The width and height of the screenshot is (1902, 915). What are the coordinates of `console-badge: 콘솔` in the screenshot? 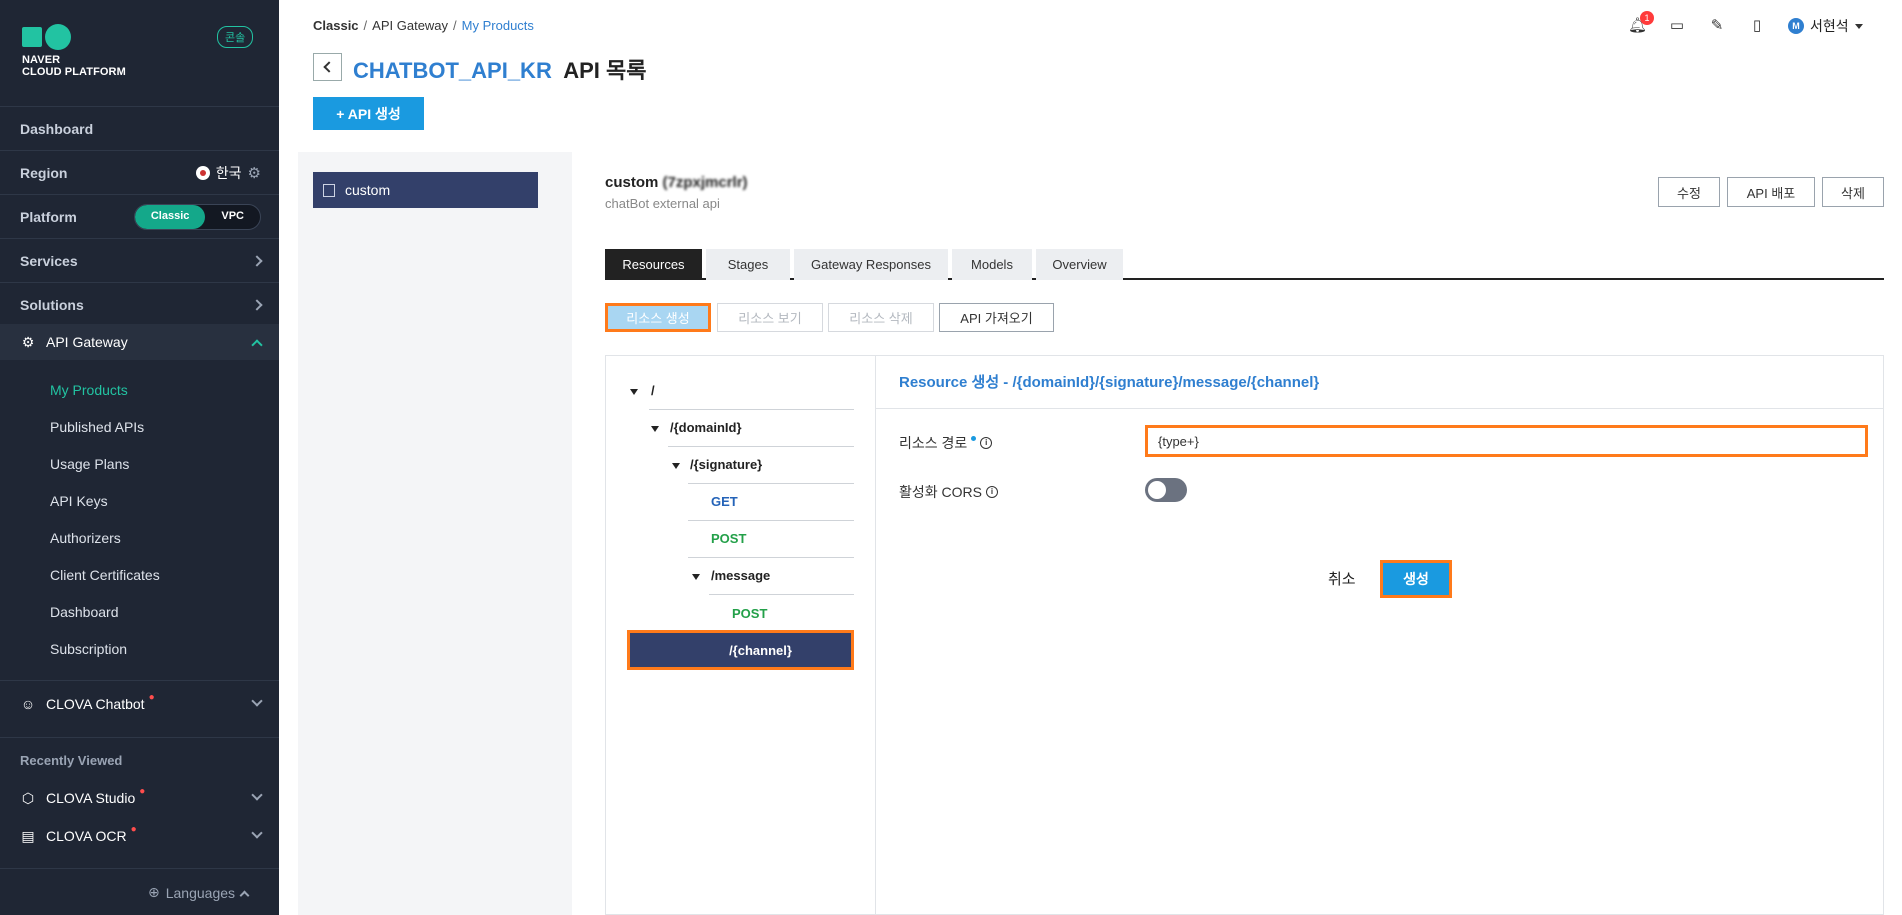 It's located at (235, 37).